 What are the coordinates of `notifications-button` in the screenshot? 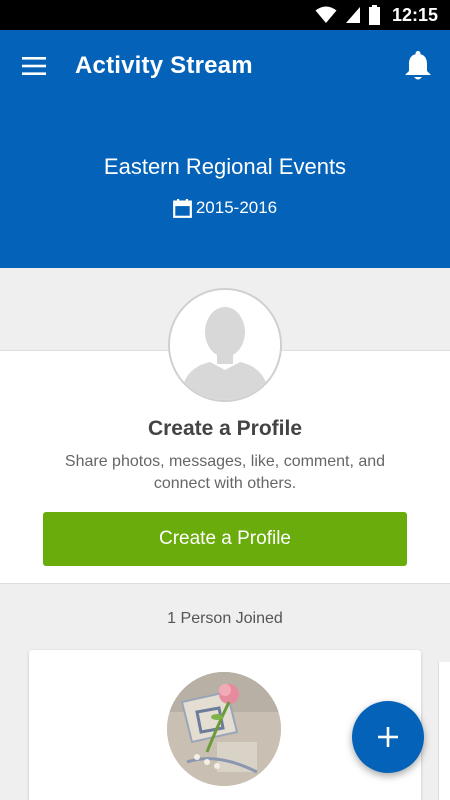 It's located at (418, 66).